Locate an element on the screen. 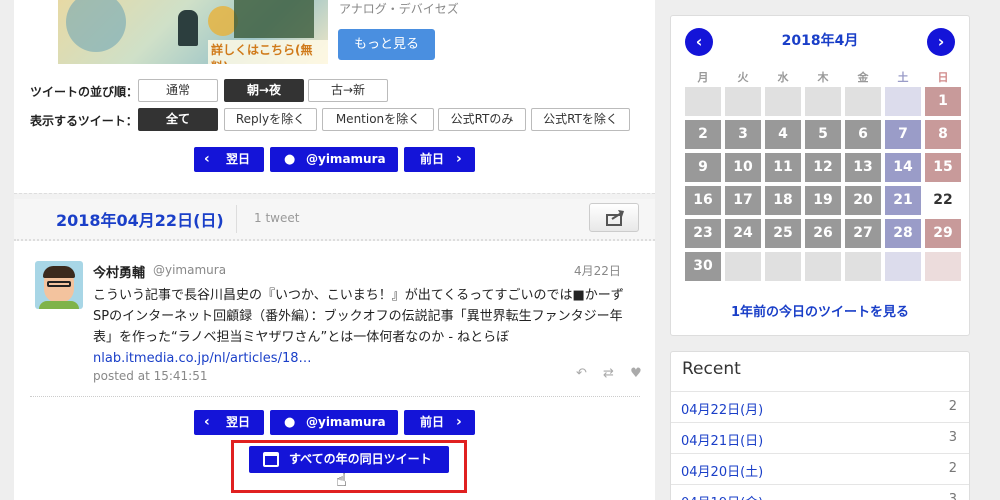 The image size is (1000, 500). calendar-day: 26 is located at coordinates (823, 233).